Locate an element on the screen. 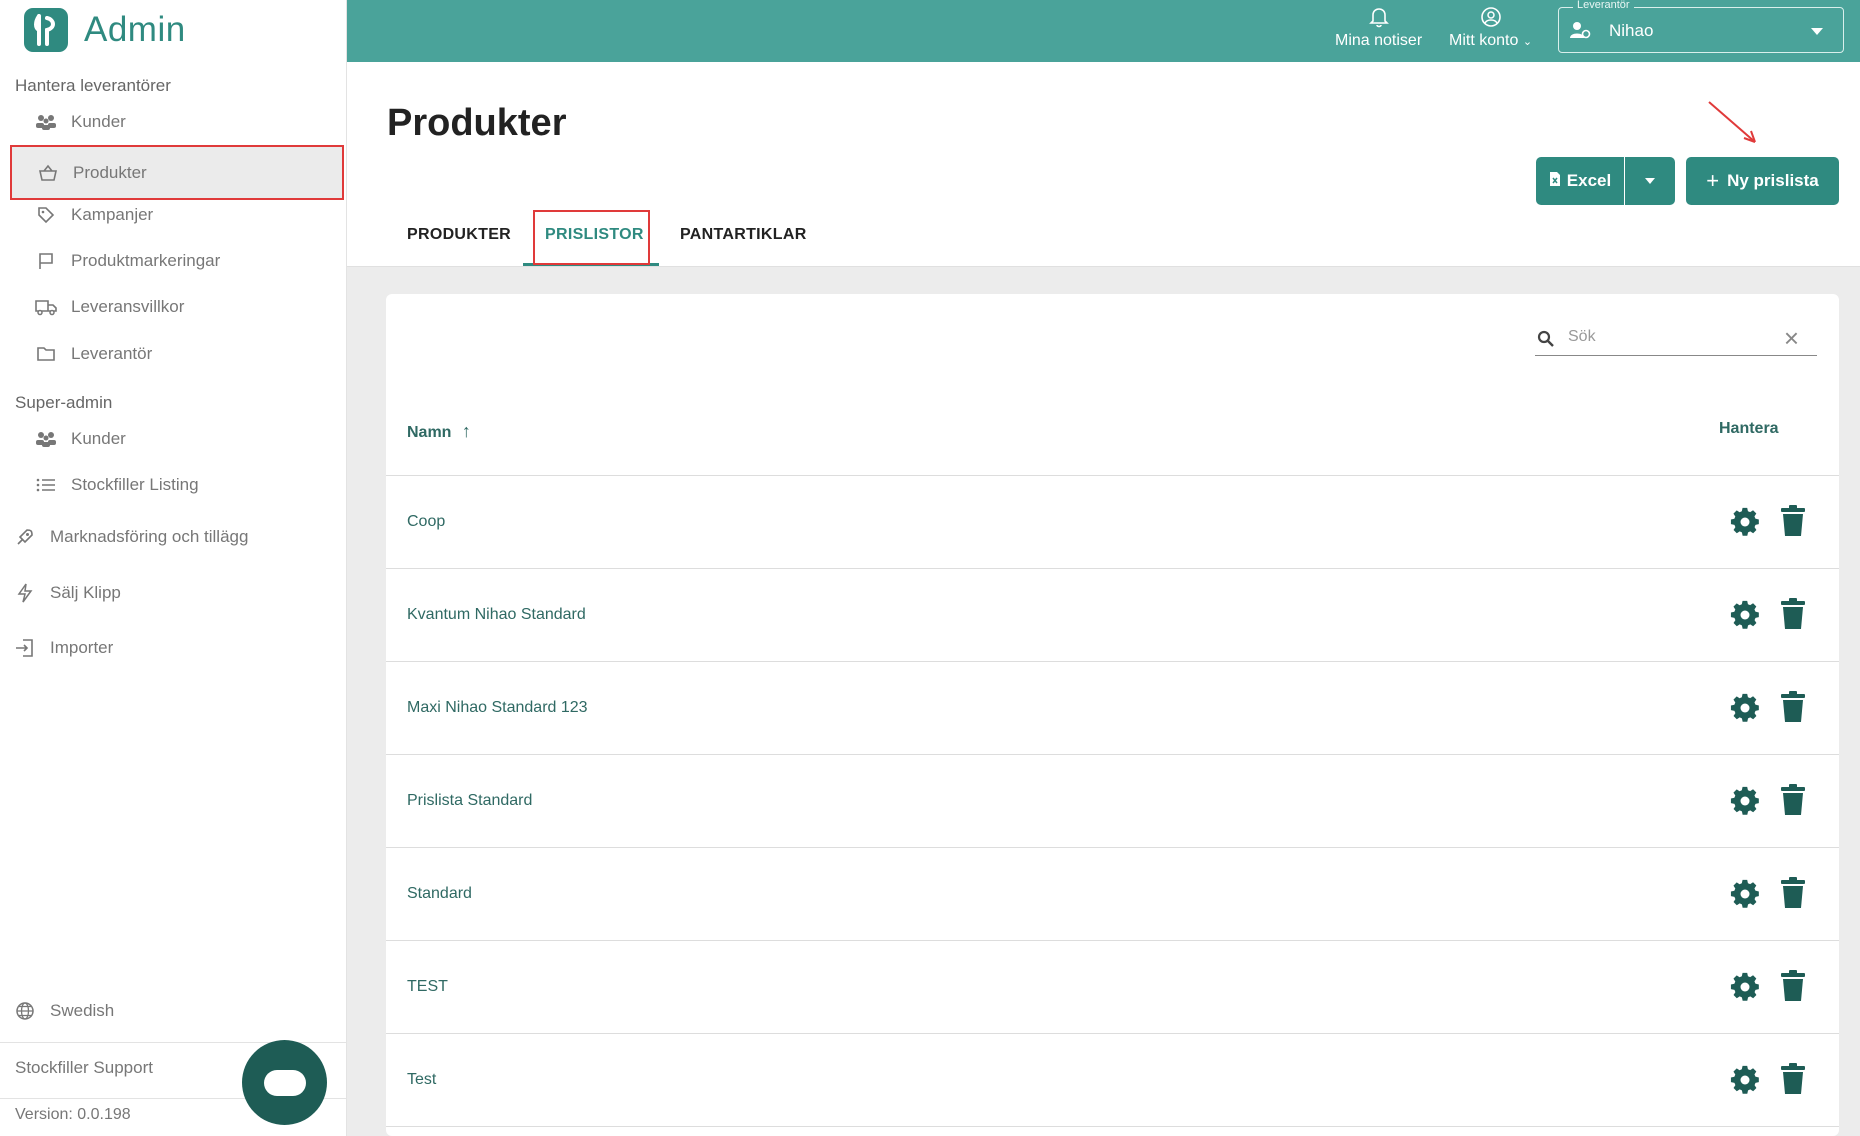 The width and height of the screenshot is (1860, 1136). sort-ascending-icon: ↑ is located at coordinates (466, 431).